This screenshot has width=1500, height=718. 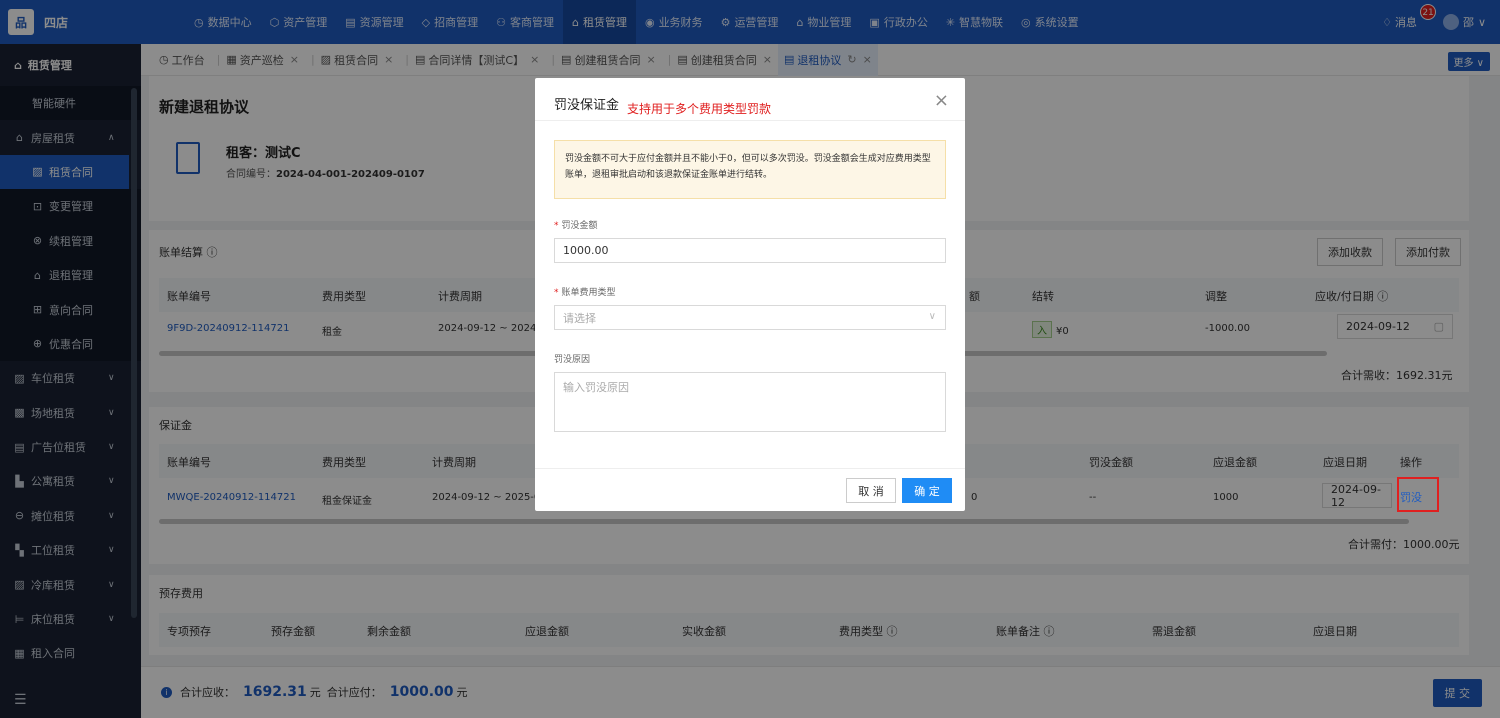 I want to click on amount-label: * 罚没金额, so click(x=576, y=226).